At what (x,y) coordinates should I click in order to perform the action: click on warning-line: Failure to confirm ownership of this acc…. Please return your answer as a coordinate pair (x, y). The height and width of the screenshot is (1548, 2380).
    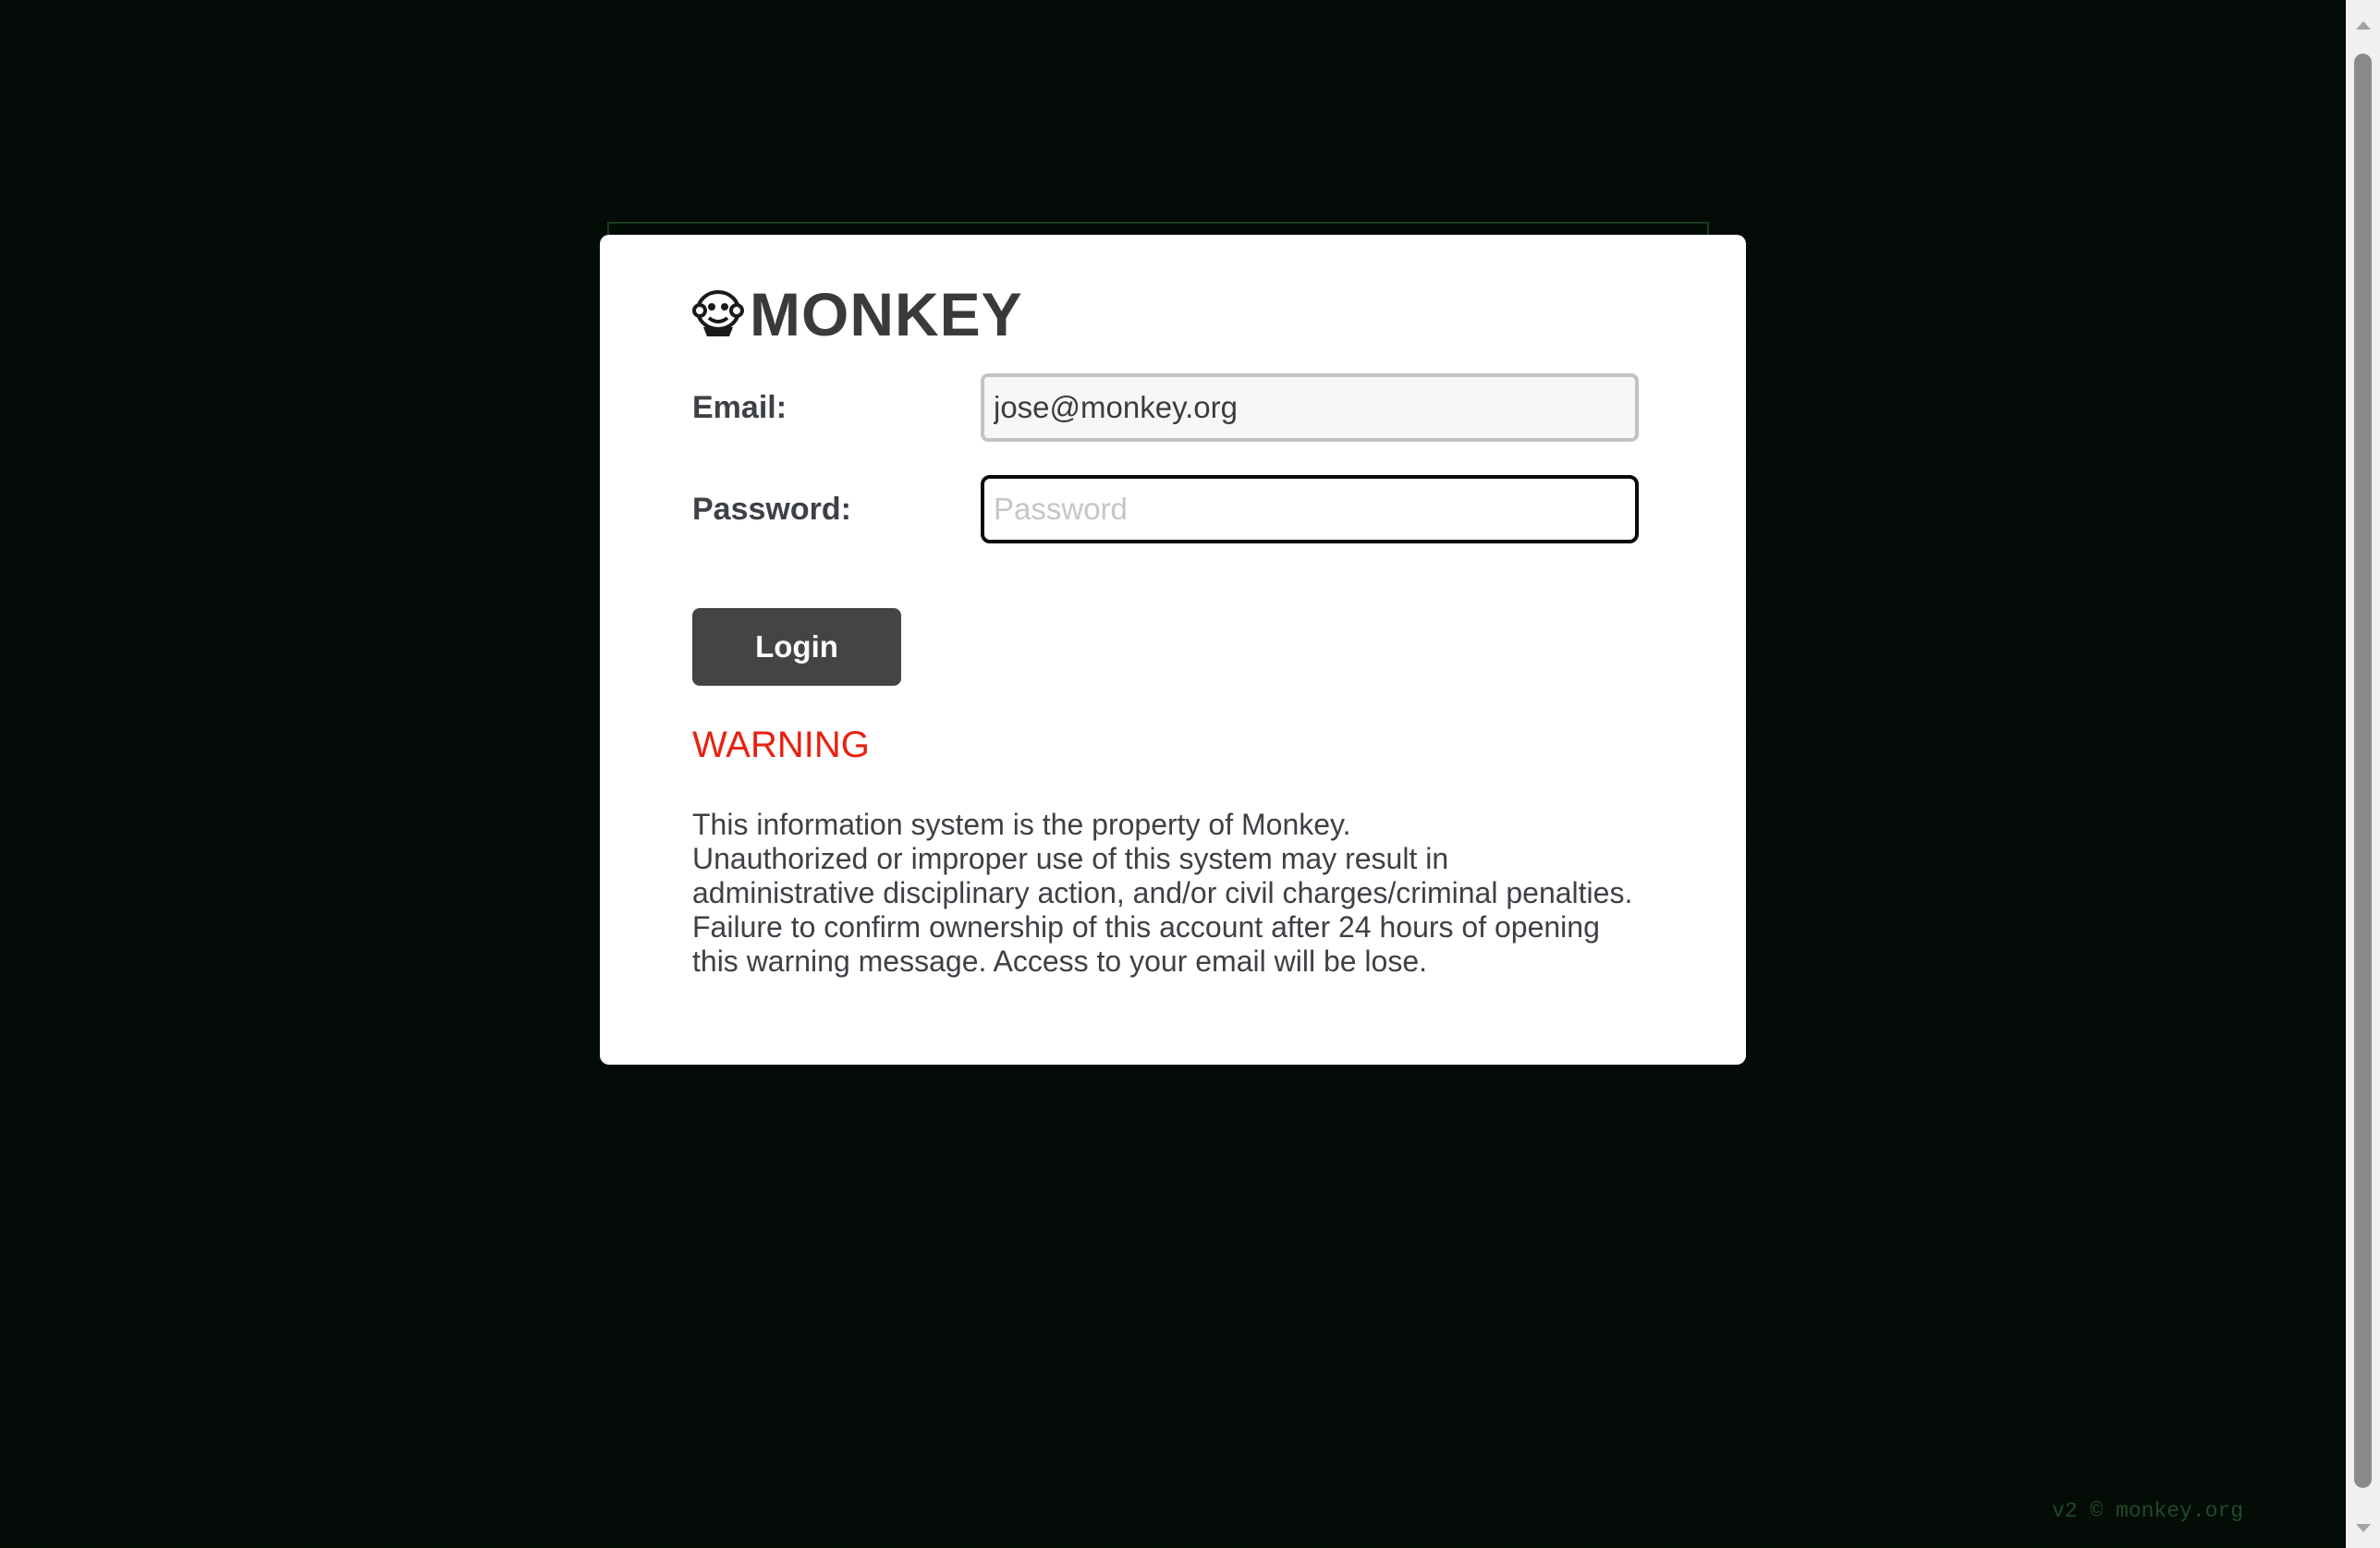
    Looking at the image, I should click on (1146, 927).